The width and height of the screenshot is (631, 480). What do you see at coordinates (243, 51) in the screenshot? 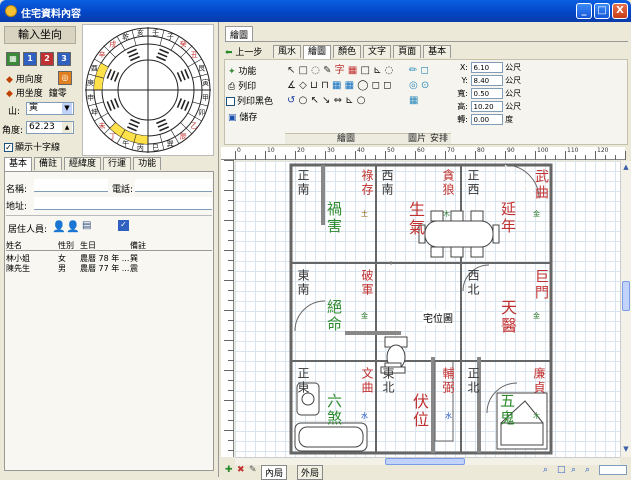
I see `undo-button: ⬅ 上一步` at bounding box center [243, 51].